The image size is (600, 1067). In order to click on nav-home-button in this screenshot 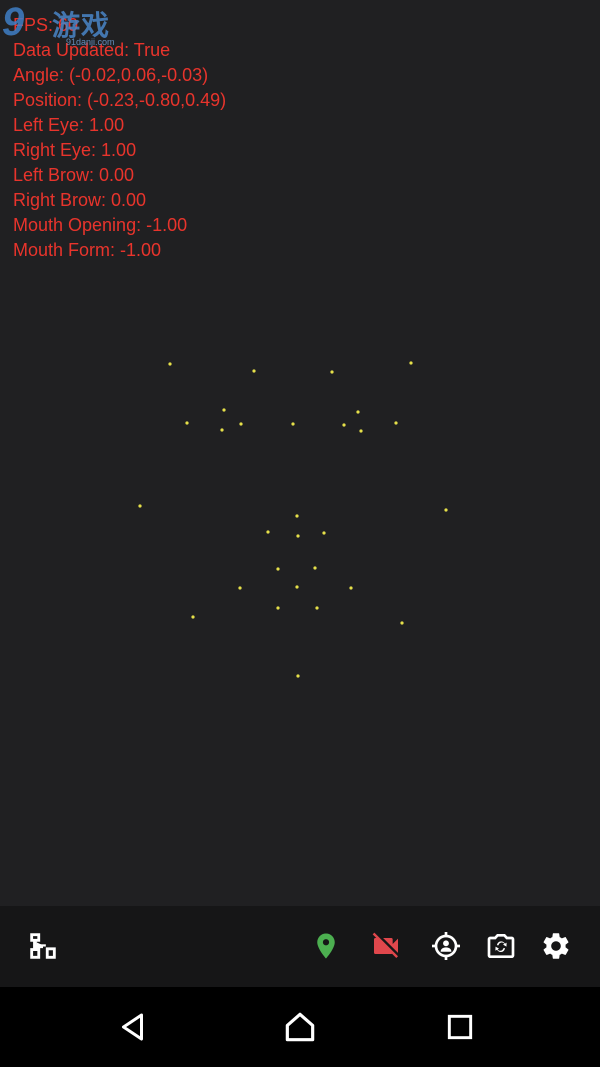, I will do `click(300, 1027)`.